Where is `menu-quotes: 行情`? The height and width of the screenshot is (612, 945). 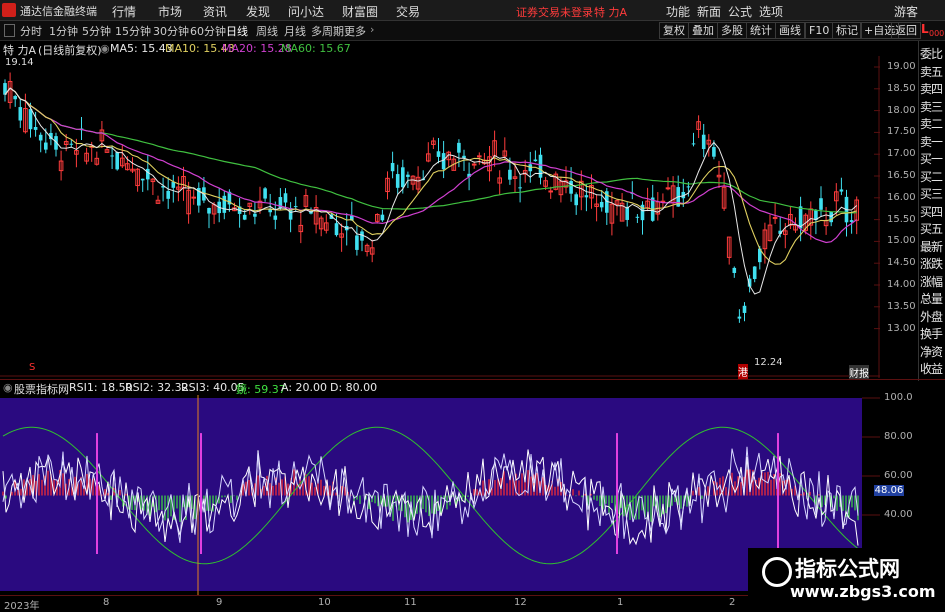 menu-quotes: 行情 is located at coordinates (124, 11).